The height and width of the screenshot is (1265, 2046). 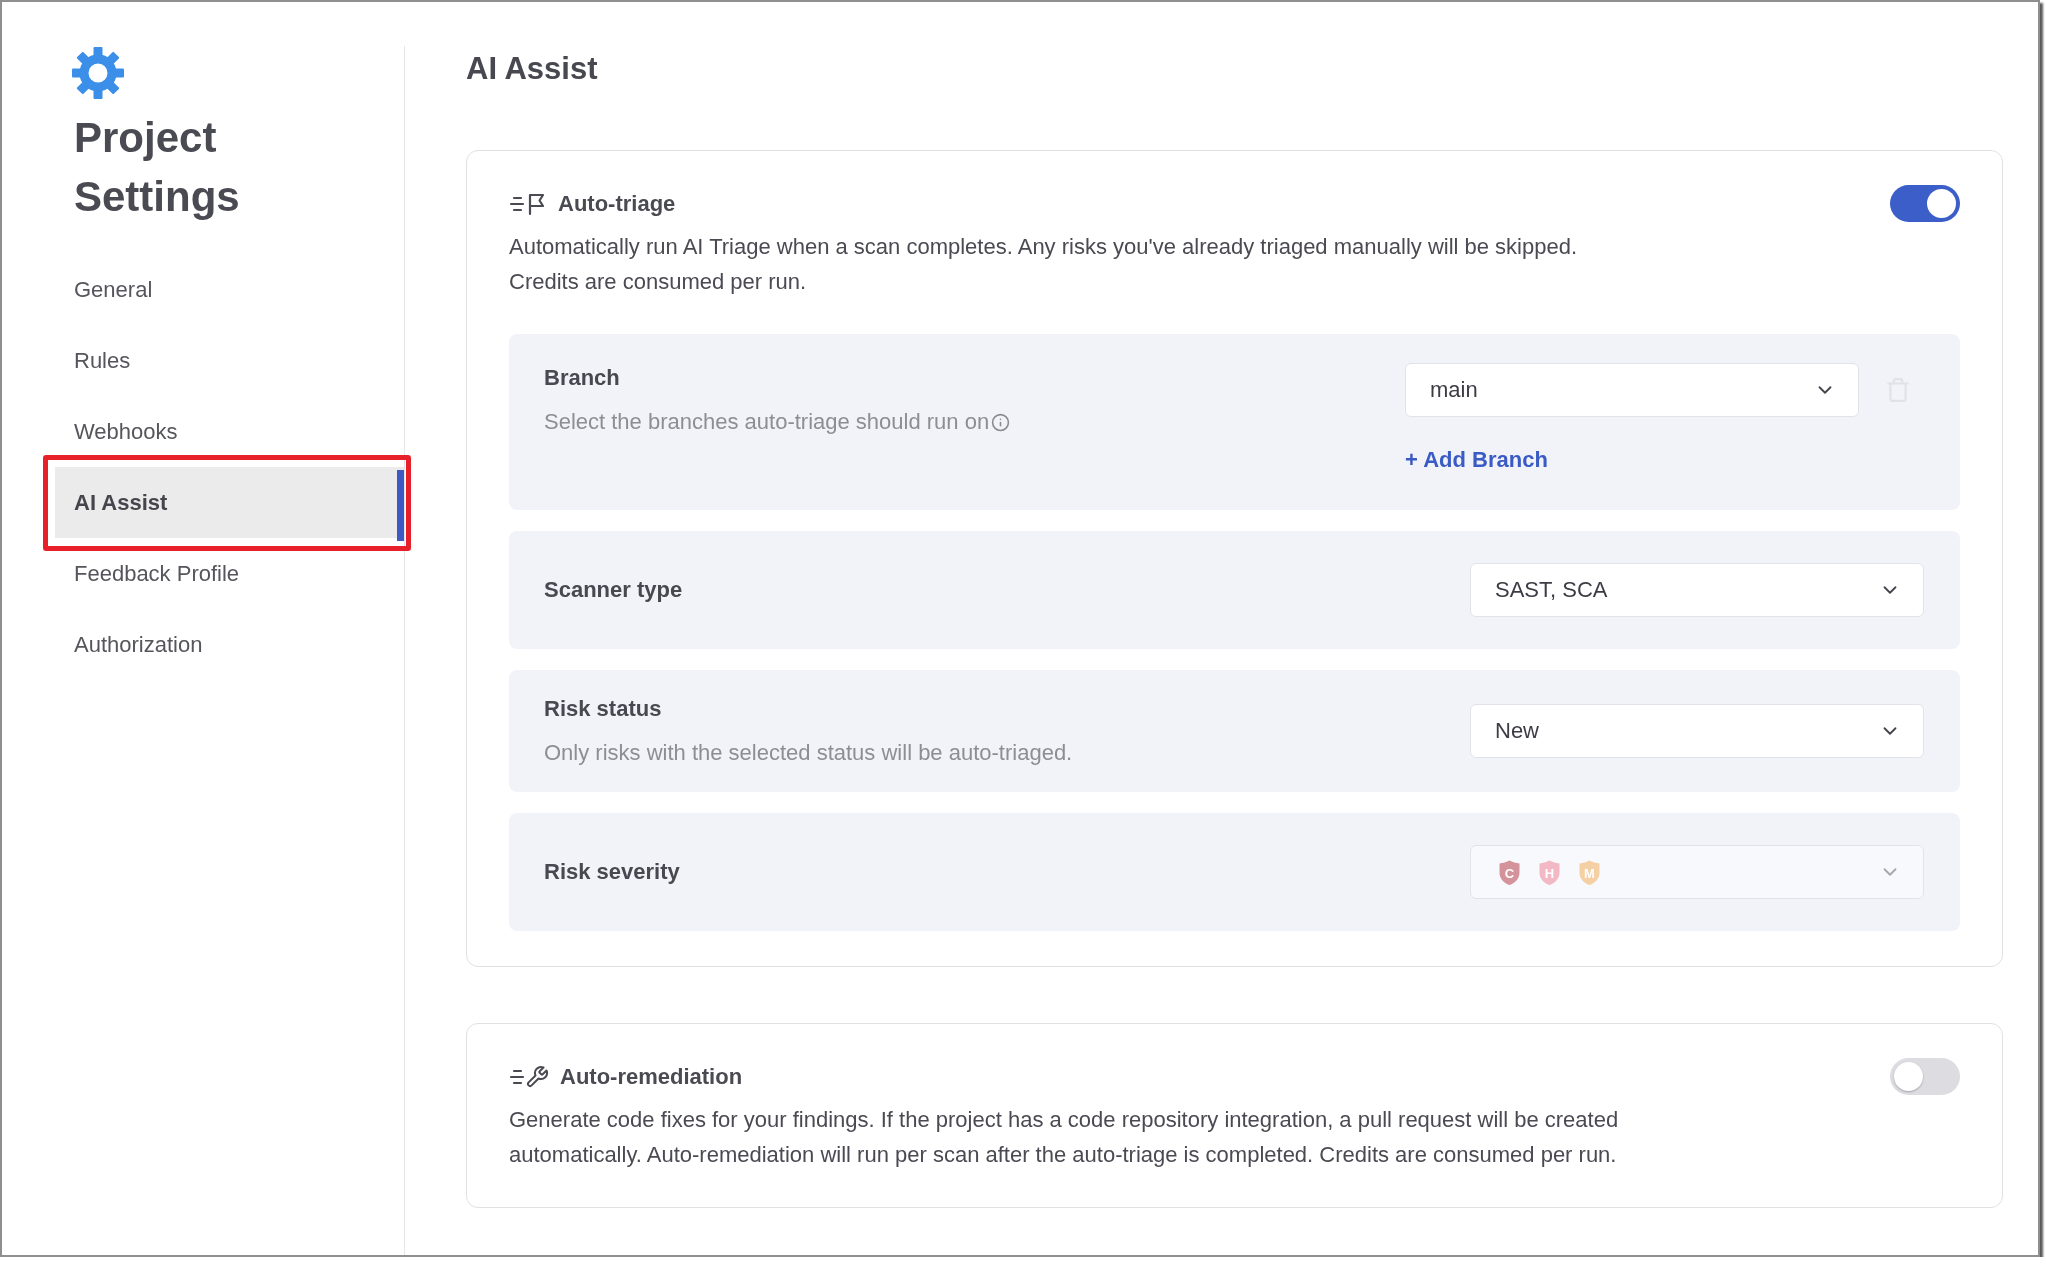 I want to click on wrench-icon, so click(x=529, y=1076).